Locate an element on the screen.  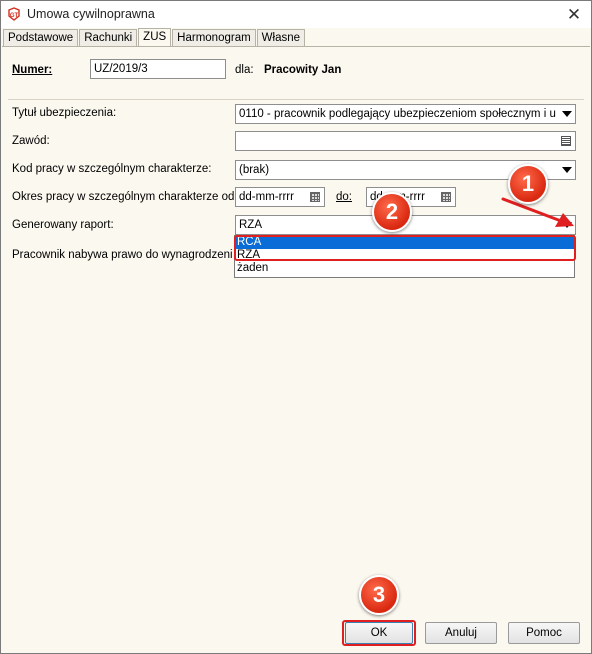
title-bar: GT Umowa cywilnoprawna ✕ is located at coordinates (296, 14).